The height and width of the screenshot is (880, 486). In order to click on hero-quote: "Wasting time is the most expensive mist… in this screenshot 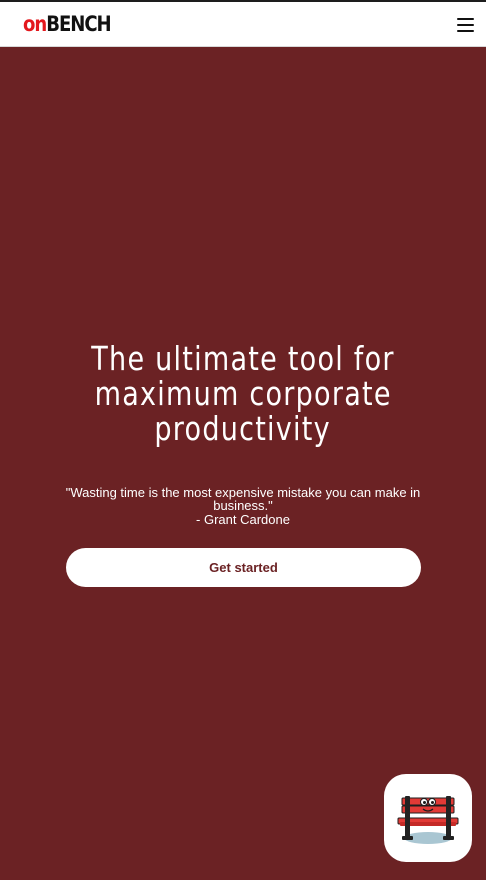, I will do `click(243, 499)`.